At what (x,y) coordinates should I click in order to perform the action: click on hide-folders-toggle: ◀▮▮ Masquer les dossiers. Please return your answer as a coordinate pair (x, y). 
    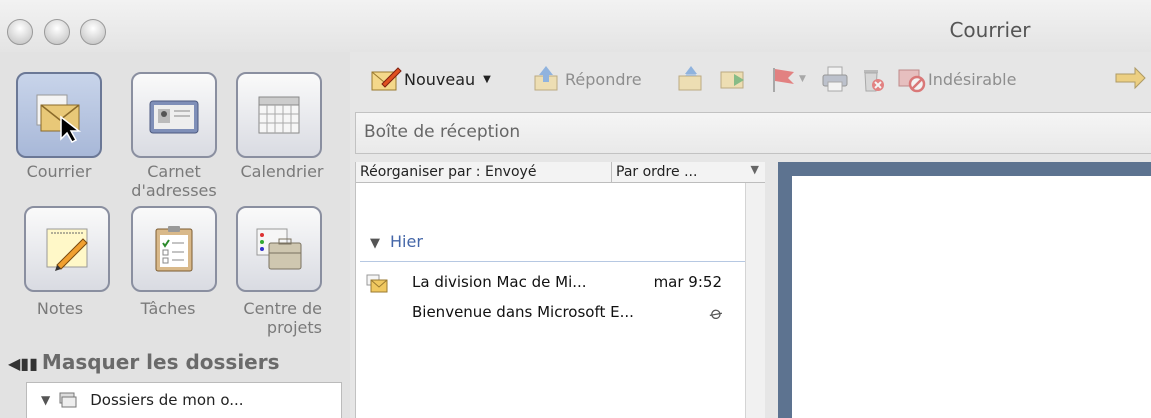
    Looking at the image, I should click on (144, 362).